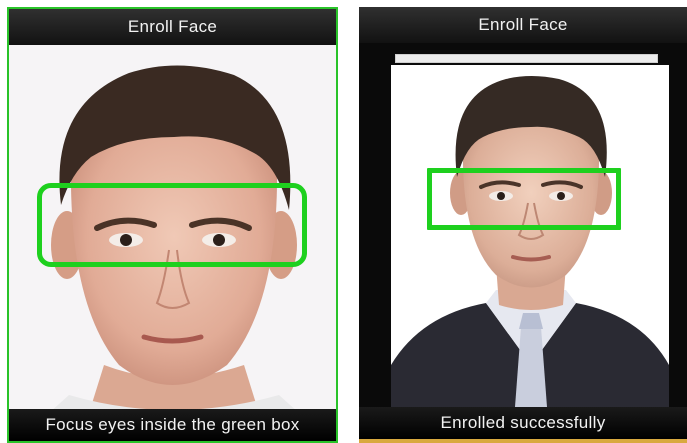  I want to click on status-bar: Enrolled successfully, so click(523, 423).